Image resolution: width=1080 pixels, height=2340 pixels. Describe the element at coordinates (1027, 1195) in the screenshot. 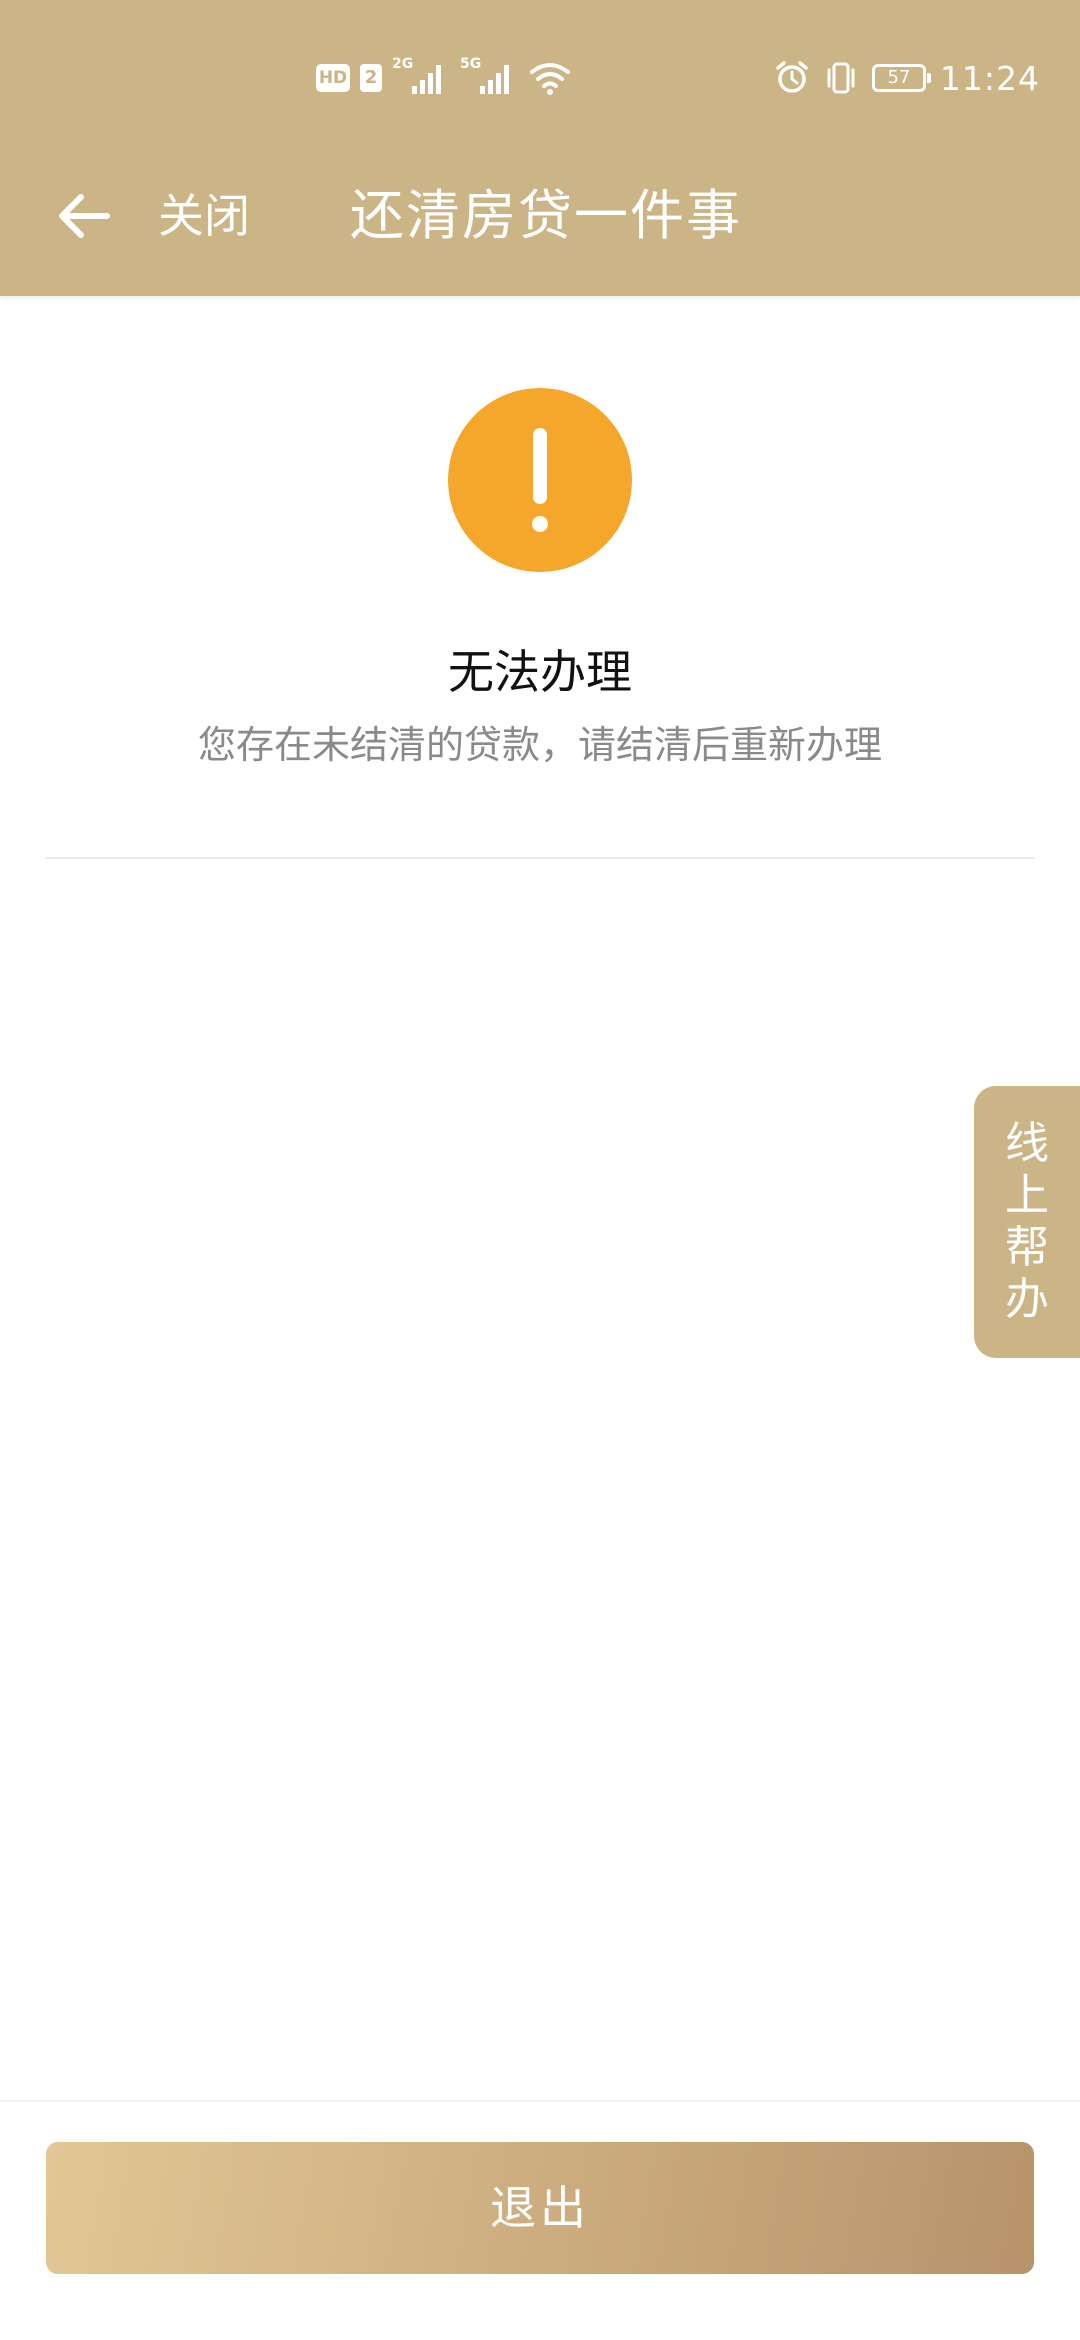

I see `side-tab-char: 上` at that location.